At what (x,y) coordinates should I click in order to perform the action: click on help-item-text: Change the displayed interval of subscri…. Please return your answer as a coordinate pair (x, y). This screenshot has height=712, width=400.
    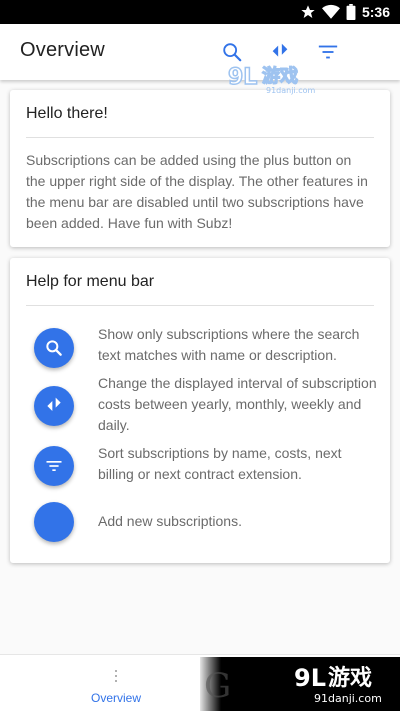
    Looking at the image, I should click on (237, 404).